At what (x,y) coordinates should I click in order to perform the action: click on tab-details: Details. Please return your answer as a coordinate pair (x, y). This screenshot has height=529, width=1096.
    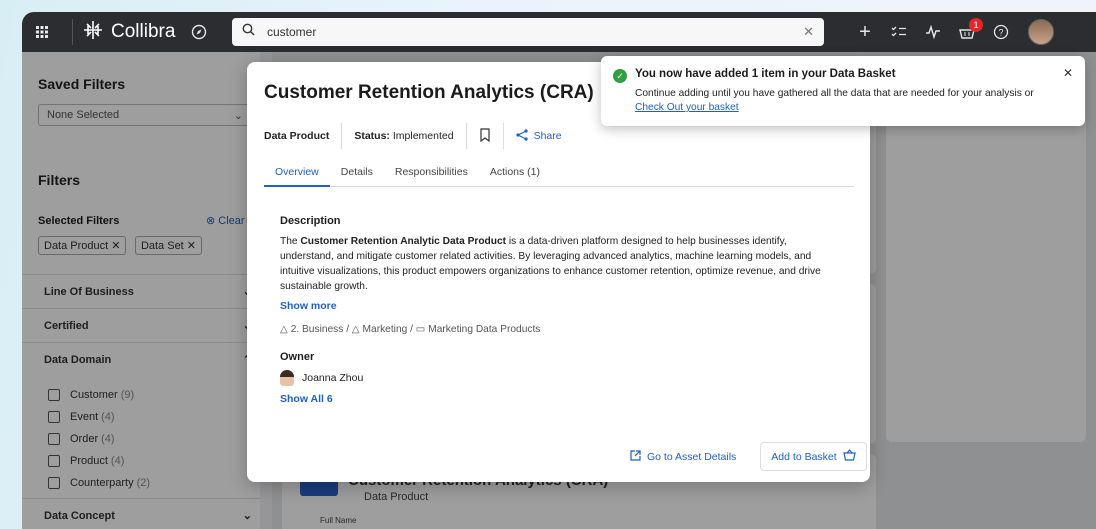
    Looking at the image, I should click on (357, 174).